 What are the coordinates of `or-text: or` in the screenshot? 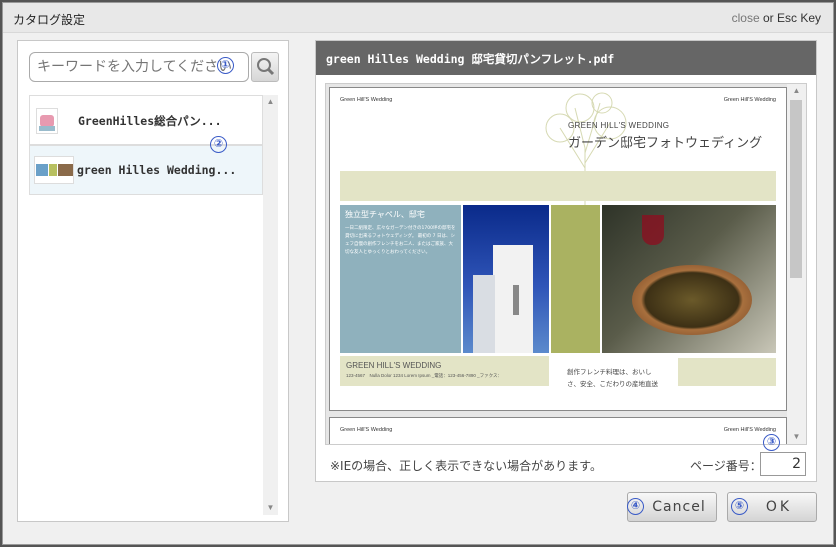 It's located at (768, 18).